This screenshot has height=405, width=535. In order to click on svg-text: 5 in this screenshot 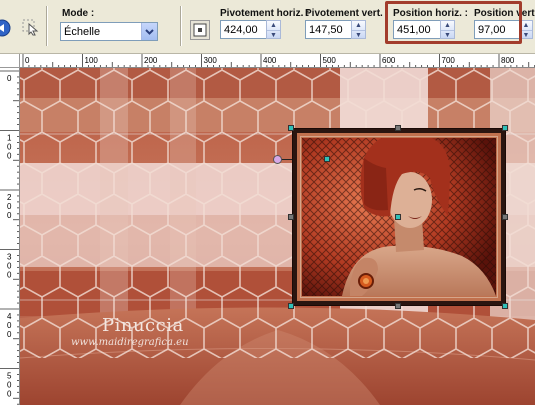, I will do `click(9, 376)`.